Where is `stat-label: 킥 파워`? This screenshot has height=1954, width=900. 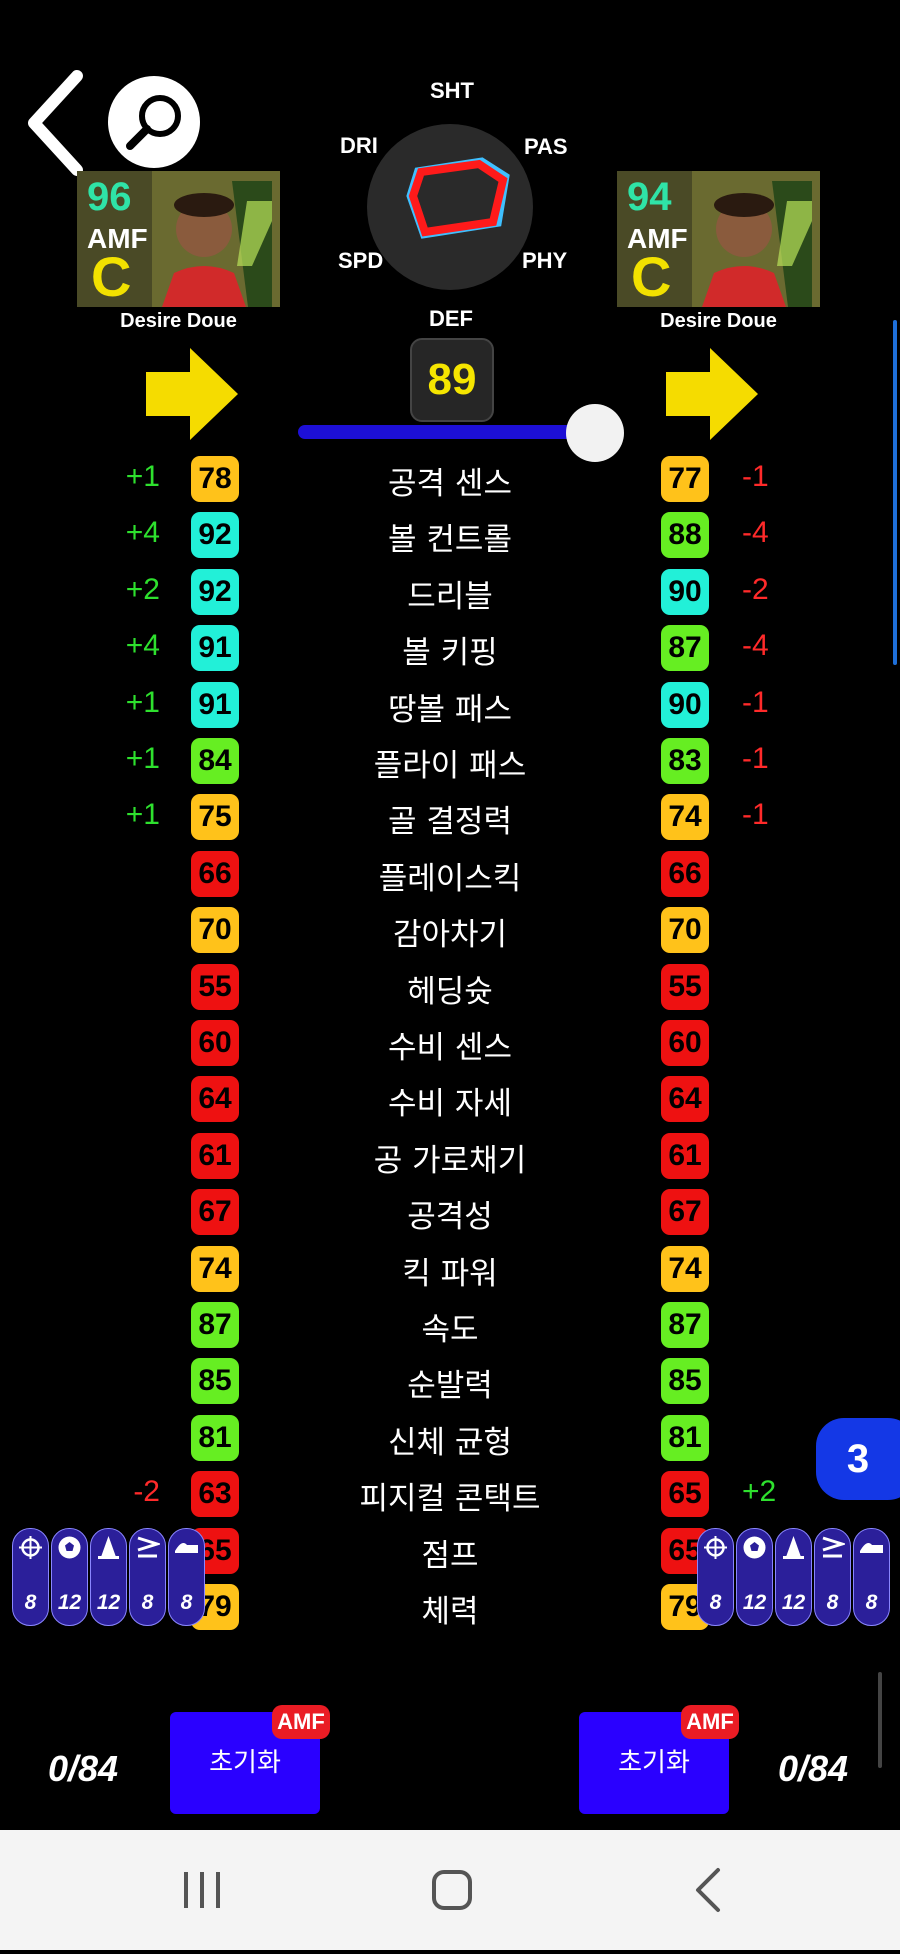
stat-label: 킥 파워 is located at coordinates (450, 1273).